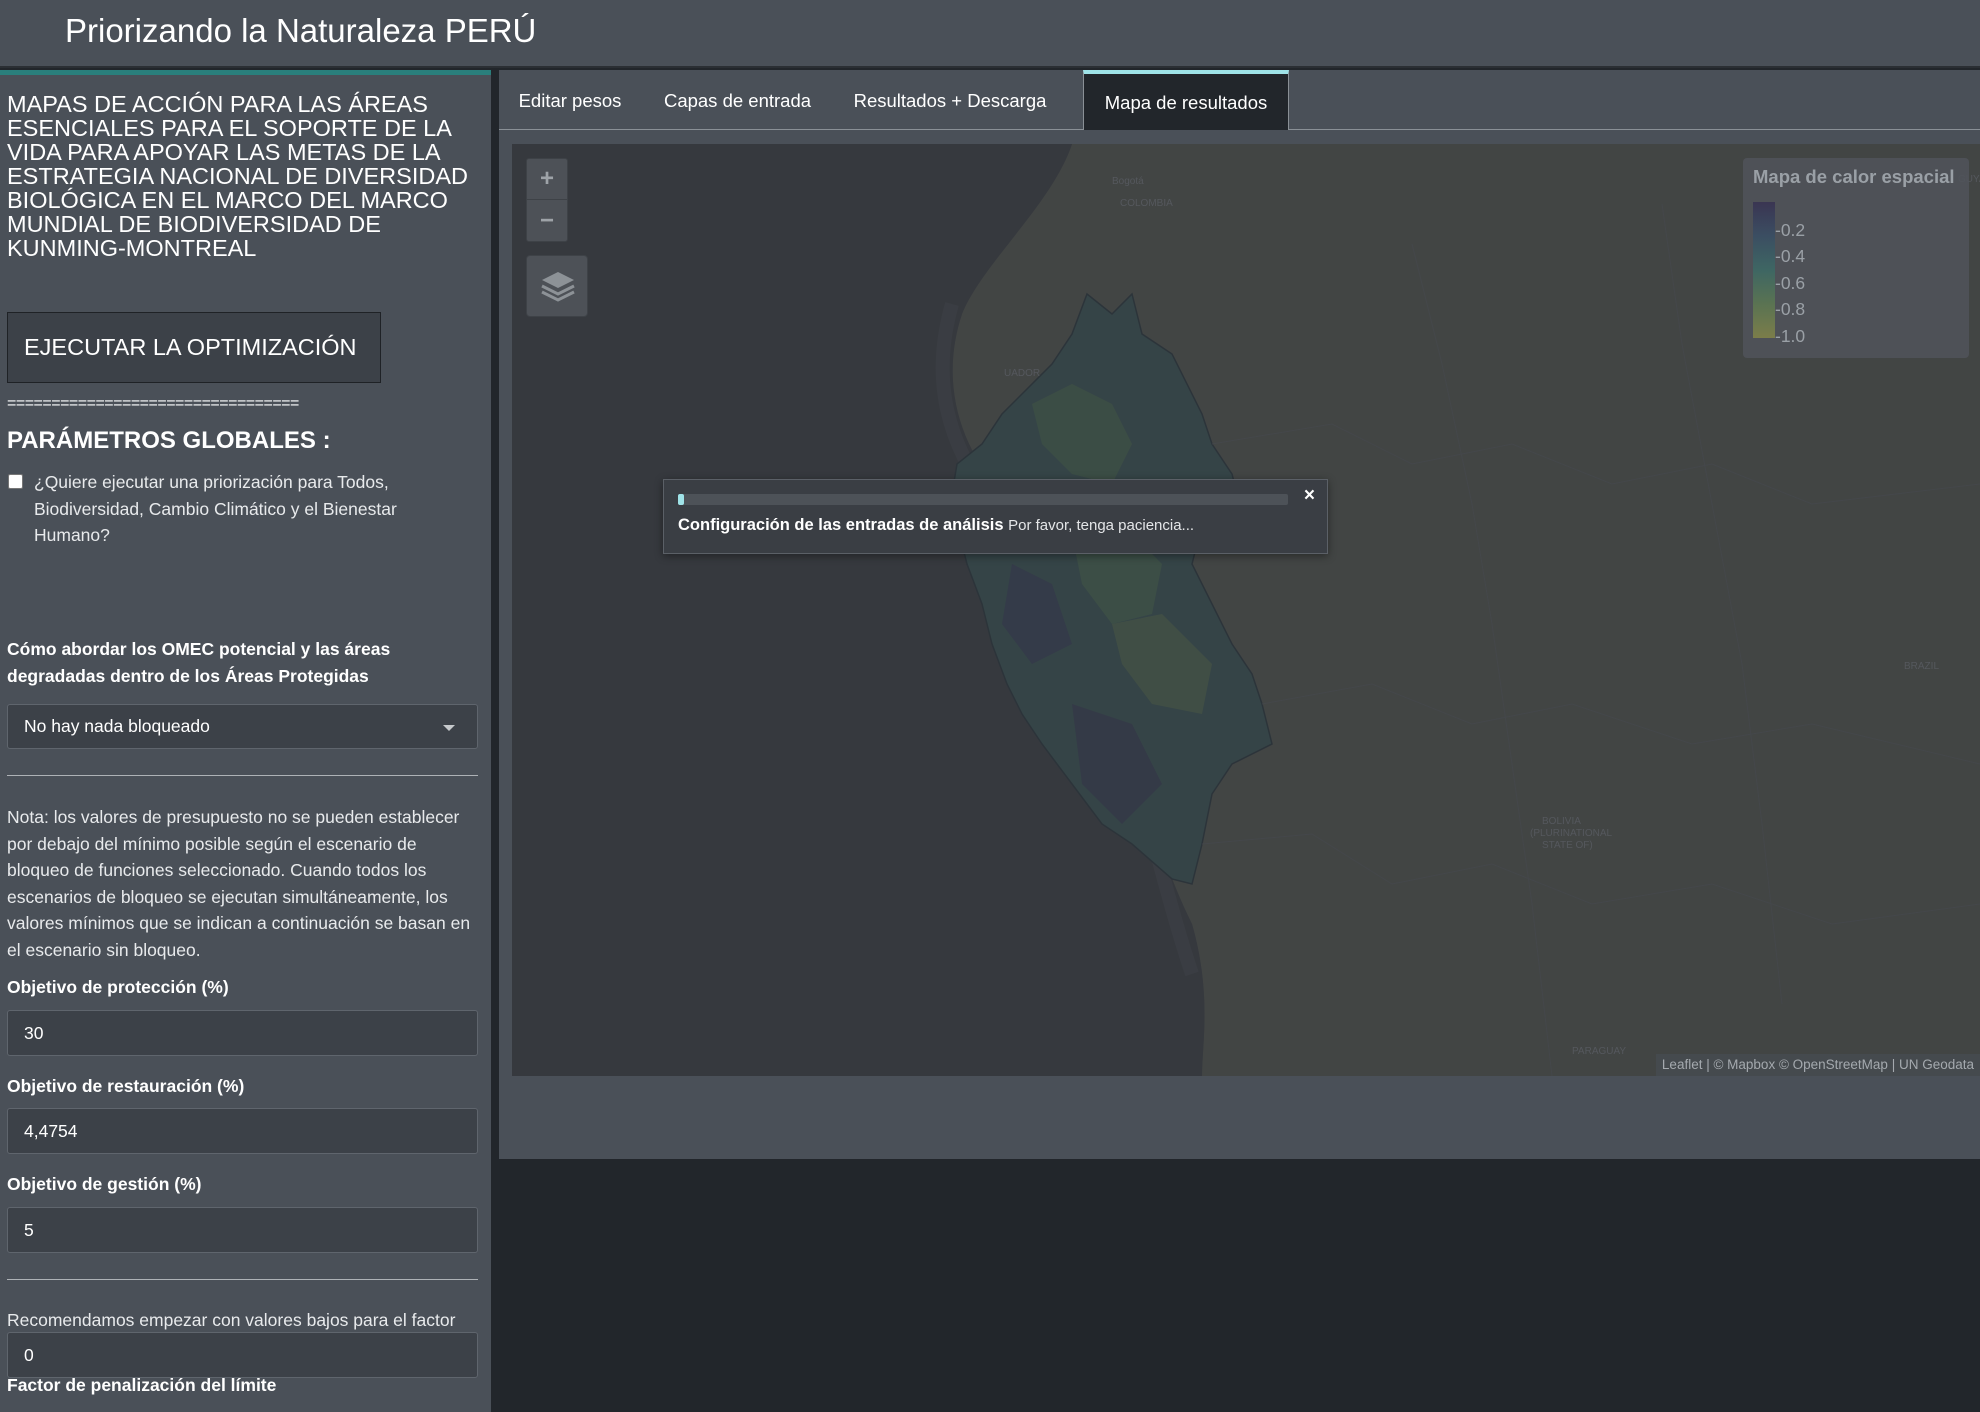 This screenshot has height=1412, width=1980. Describe the element at coordinates (681, 499) in the screenshot. I see `progress-bar-fill` at that location.